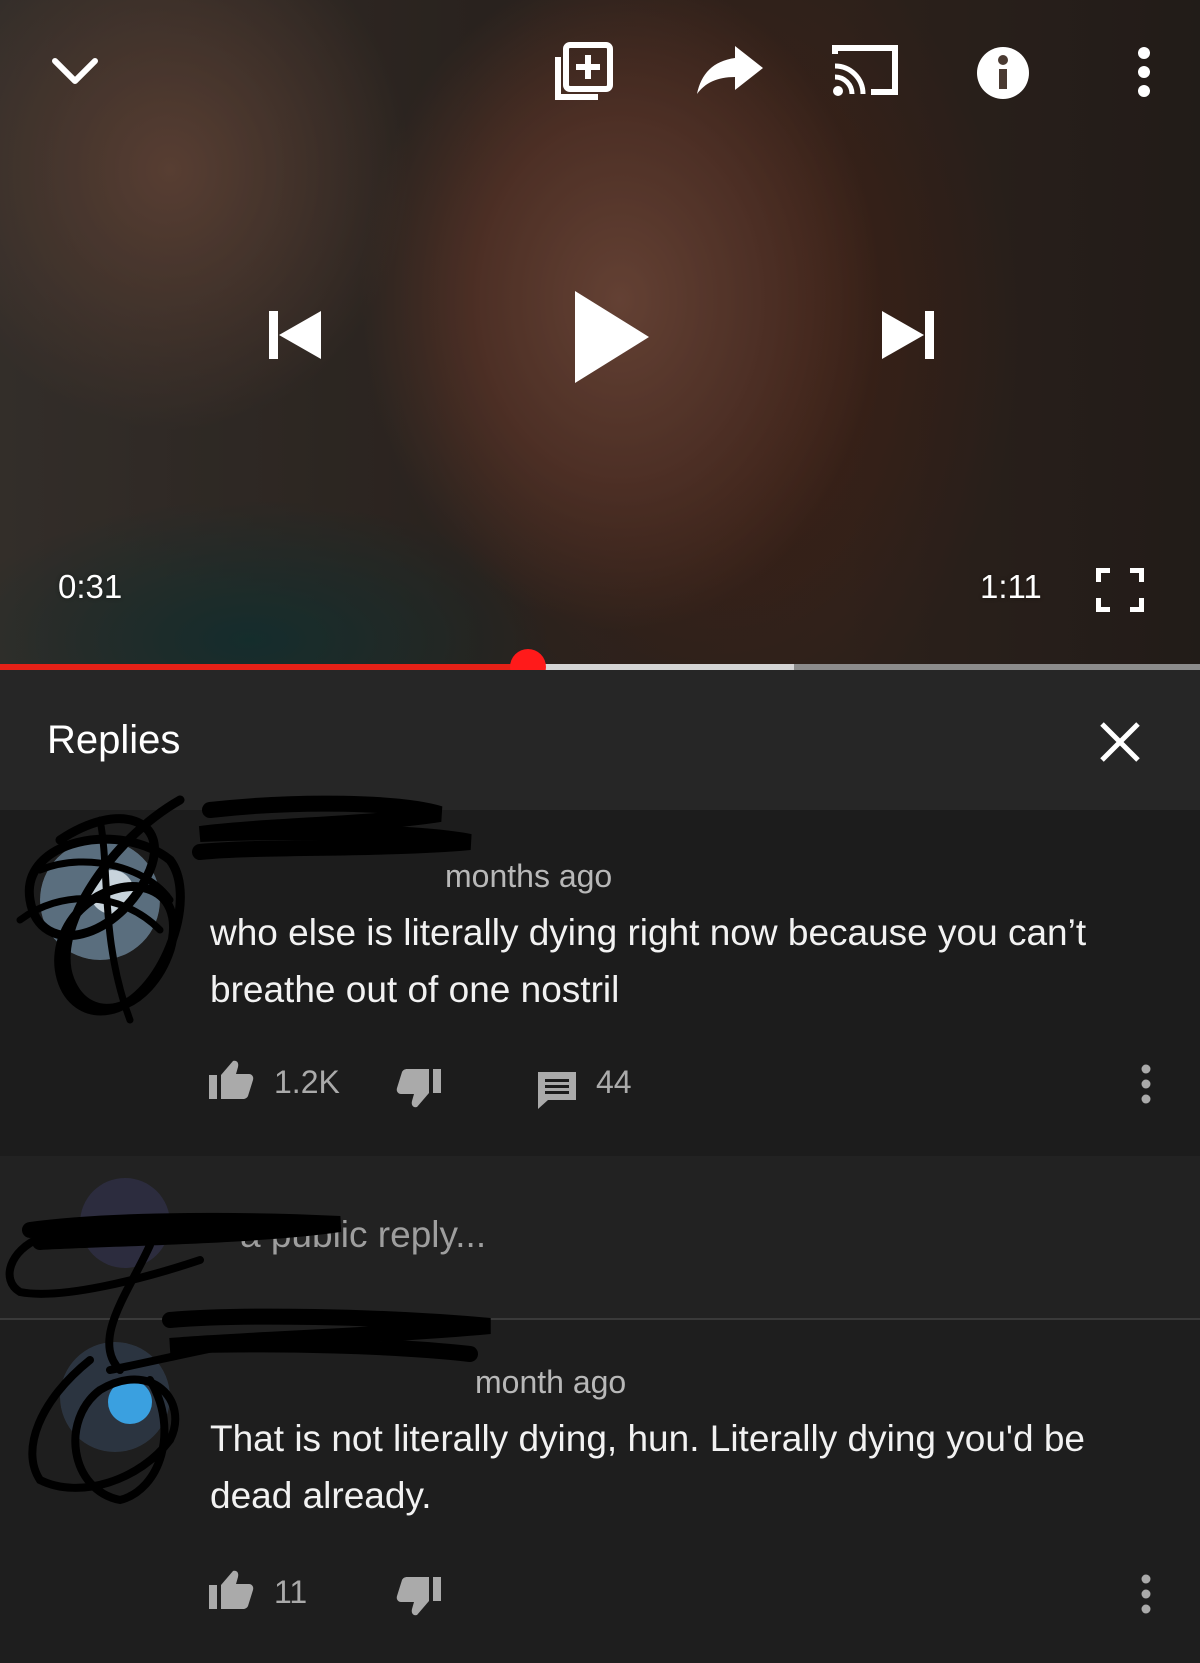 Image resolution: width=1200 pixels, height=1663 pixels. What do you see at coordinates (557, 1092) in the screenshot?
I see `comment-icon` at bounding box center [557, 1092].